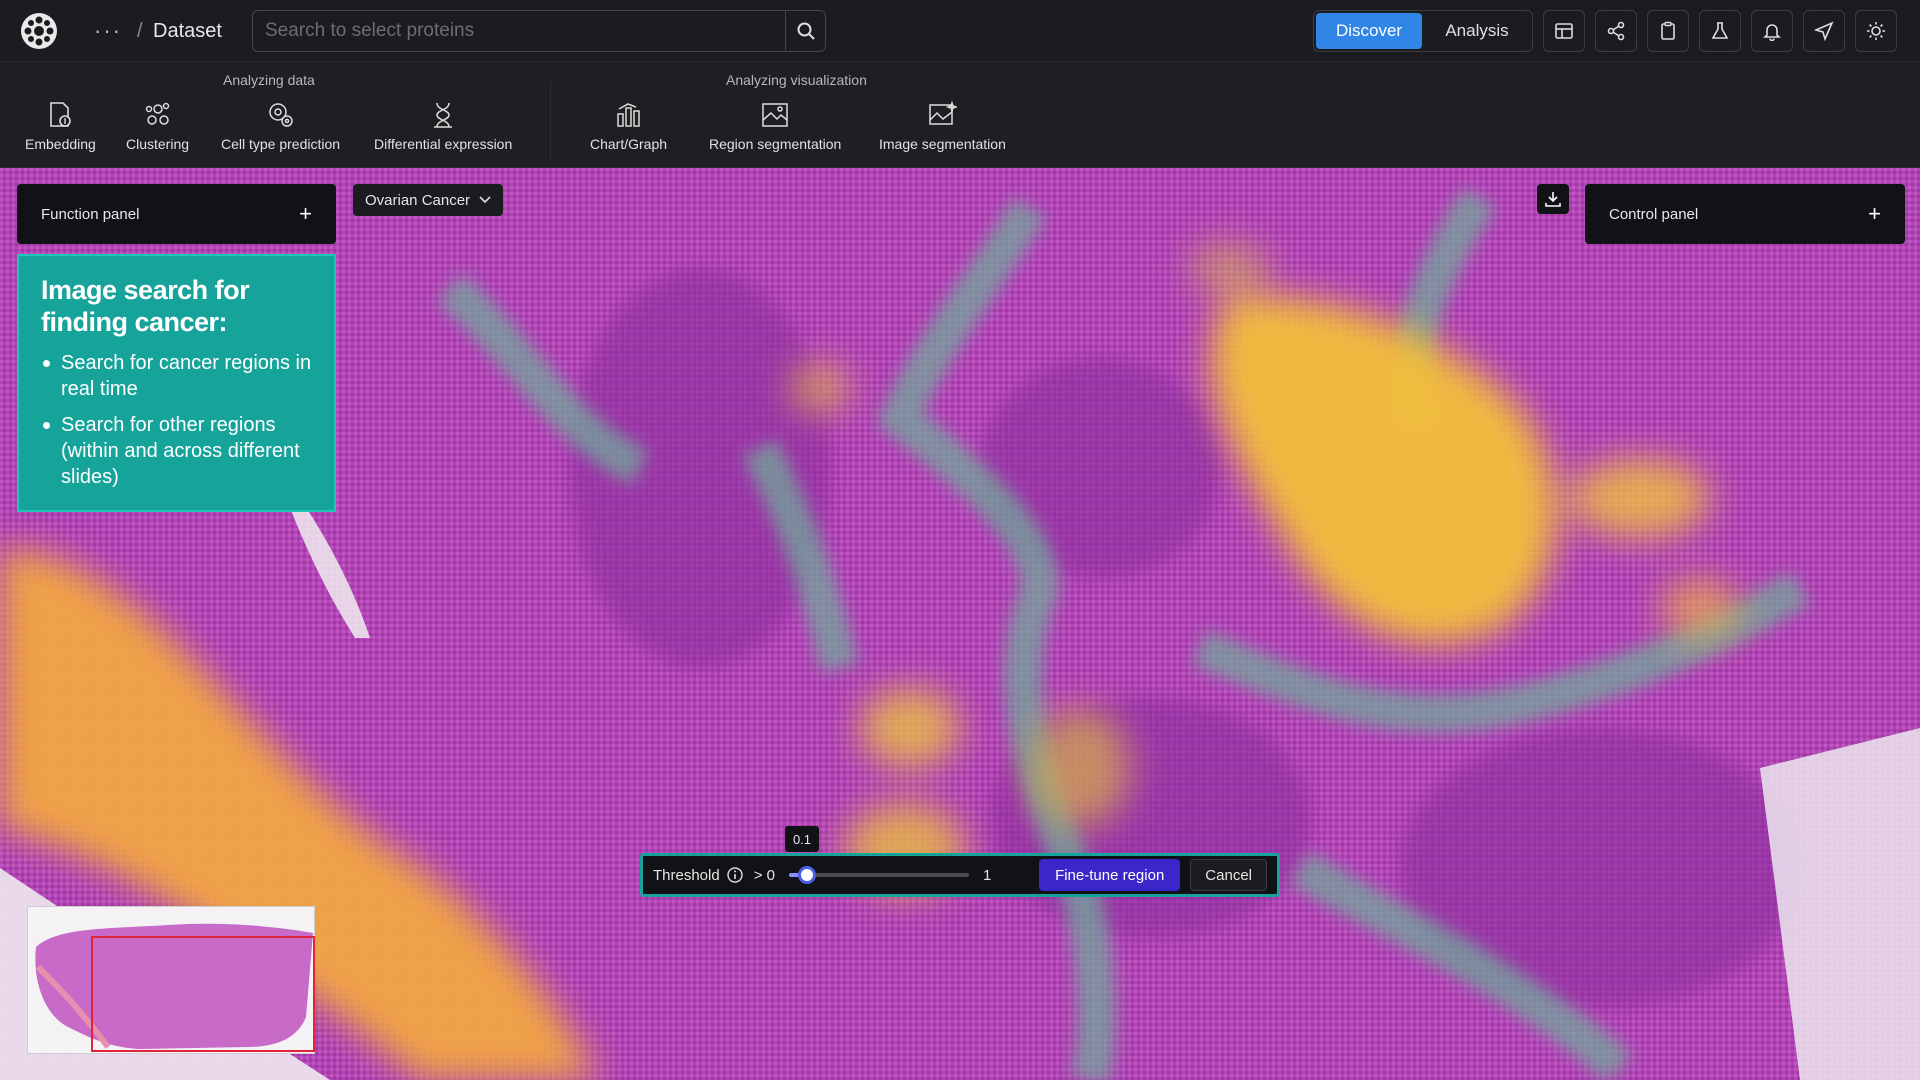 This screenshot has width=1920, height=1080. Describe the element at coordinates (775, 144) in the screenshot. I see `tool-label: Region segmentation` at that location.